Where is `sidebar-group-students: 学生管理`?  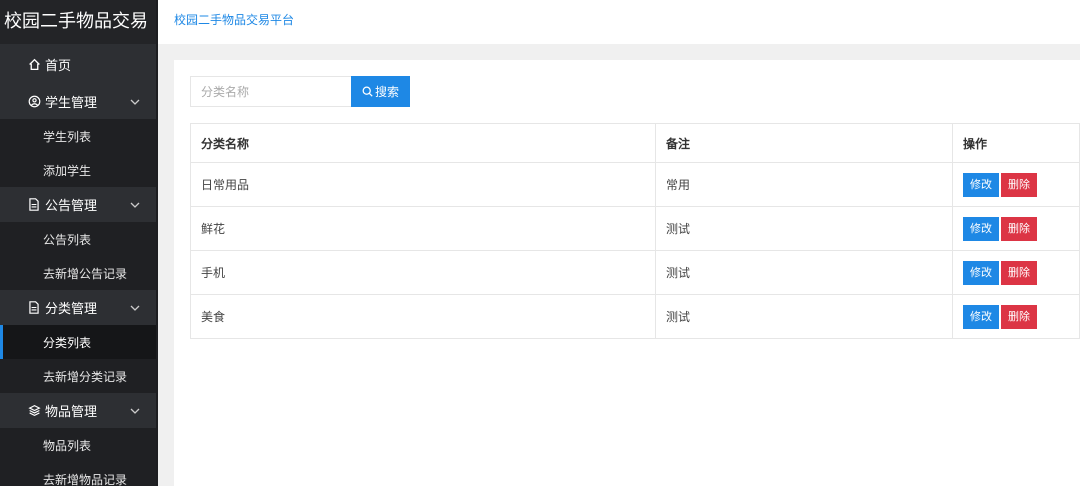 sidebar-group-students: 学生管理 is located at coordinates (79, 101).